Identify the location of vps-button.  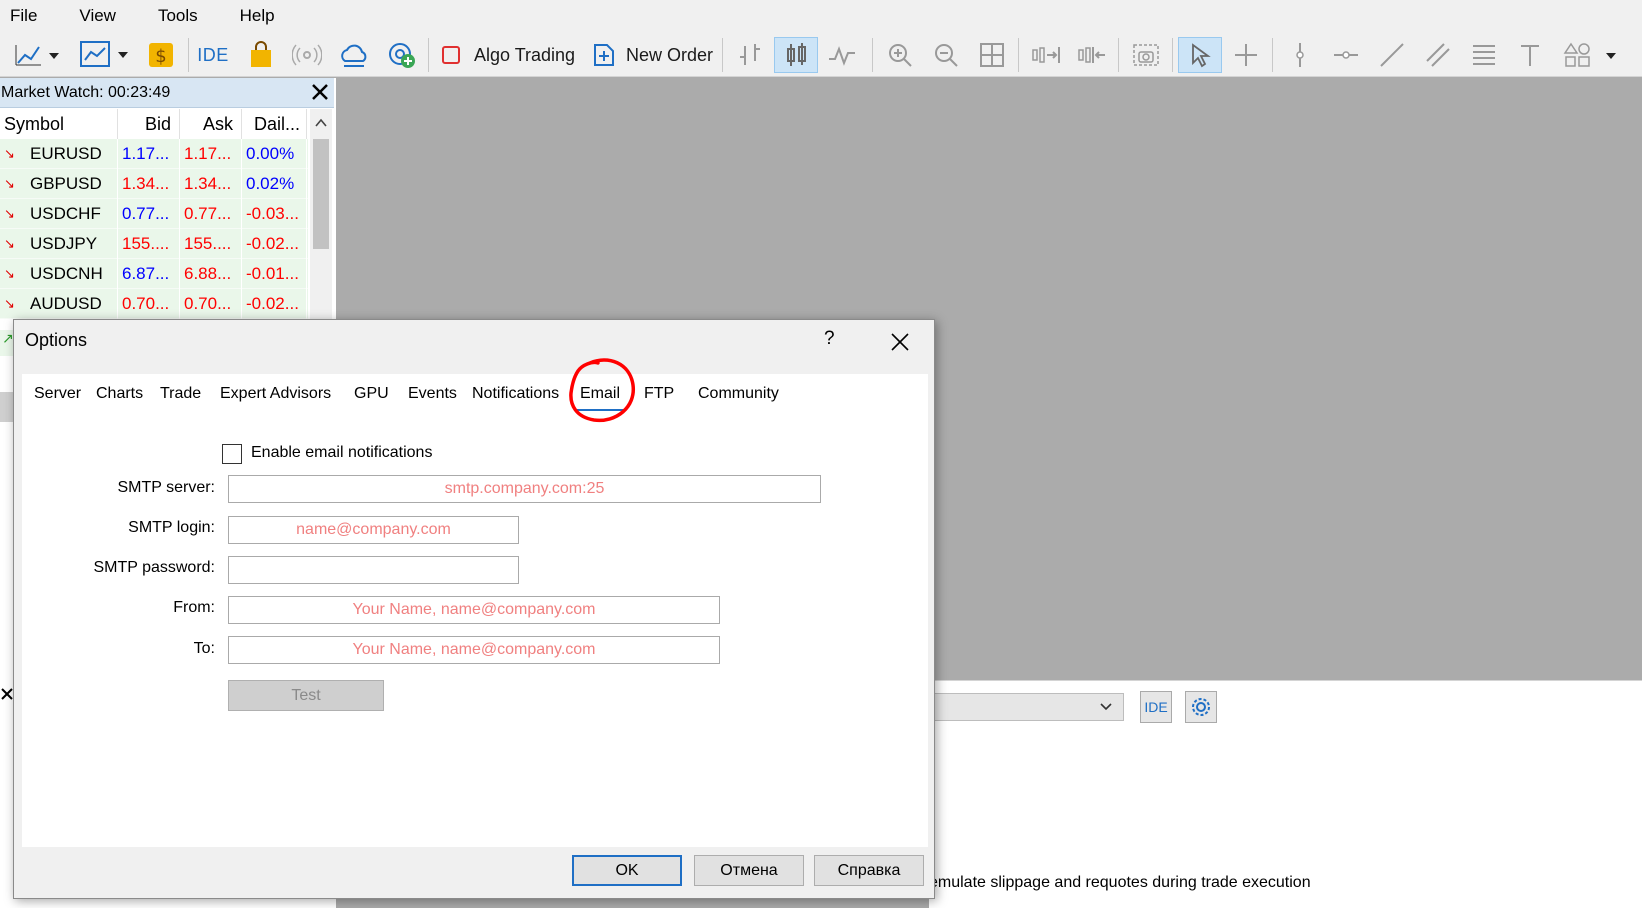
(354, 55).